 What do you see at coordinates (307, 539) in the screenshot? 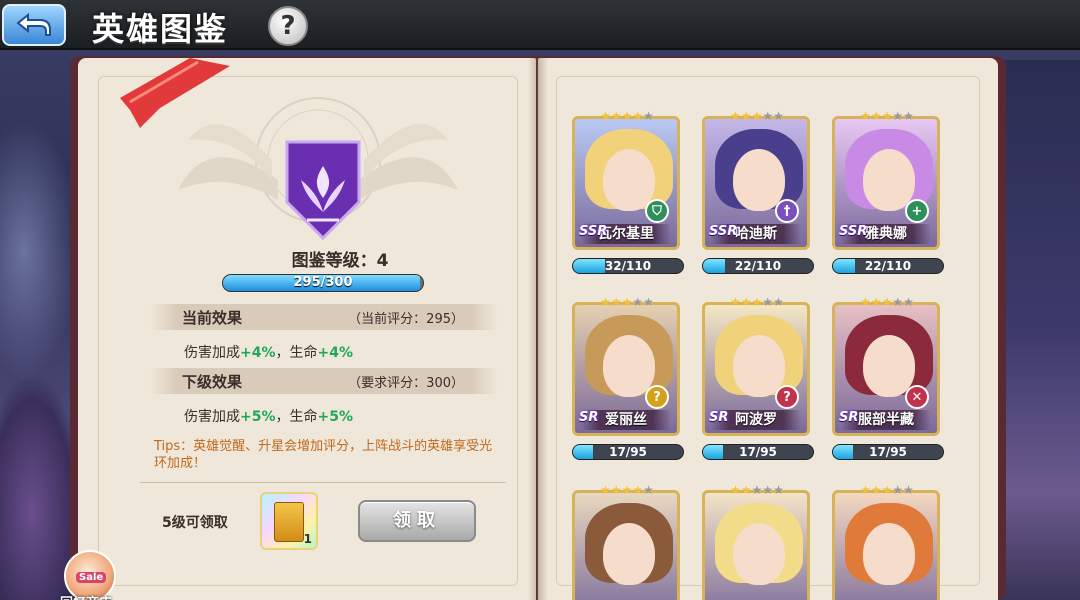
I see `reward-quantity: 1` at bounding box center [307, 539].